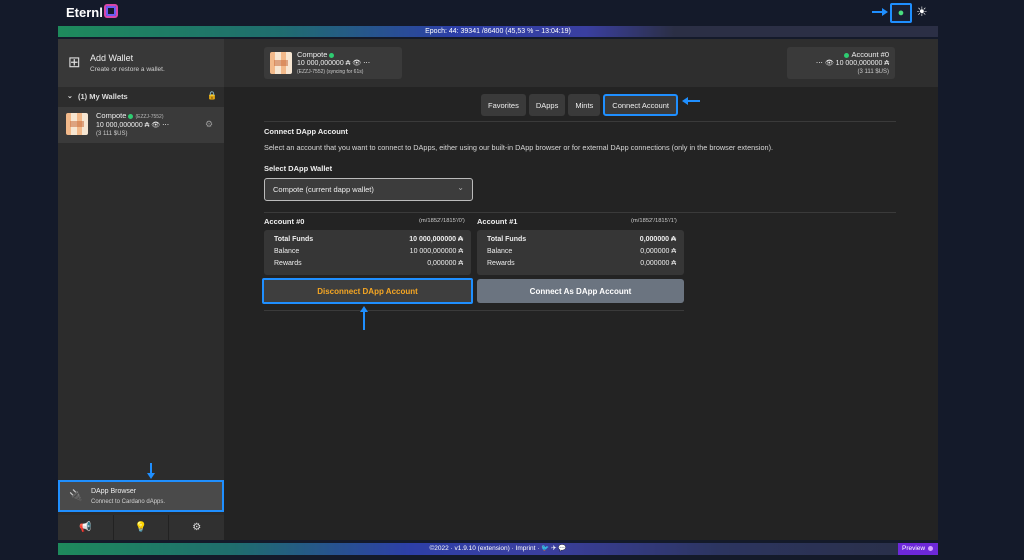  I want to click on current-wallet-name: Compote, so click(312, 54).